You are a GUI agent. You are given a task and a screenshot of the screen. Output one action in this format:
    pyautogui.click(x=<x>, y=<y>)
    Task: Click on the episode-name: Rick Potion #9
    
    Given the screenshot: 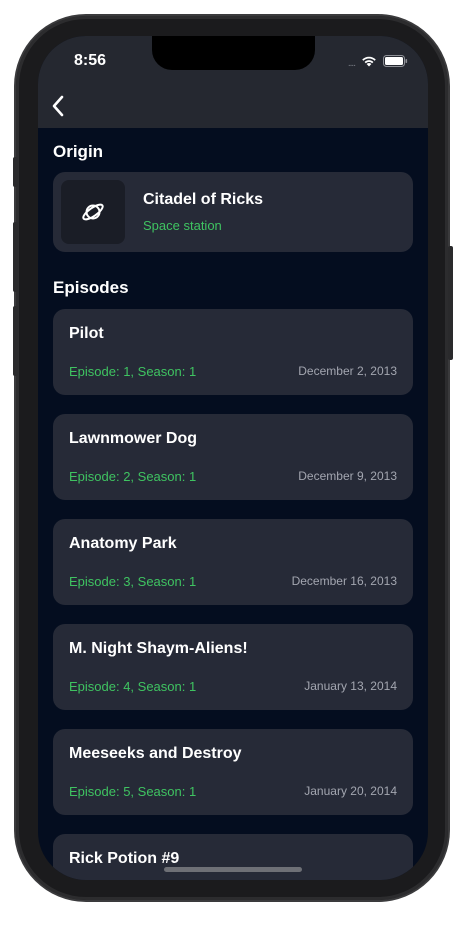 What is the action you would take?
    pyautogui.click(x=124, y=858)
    